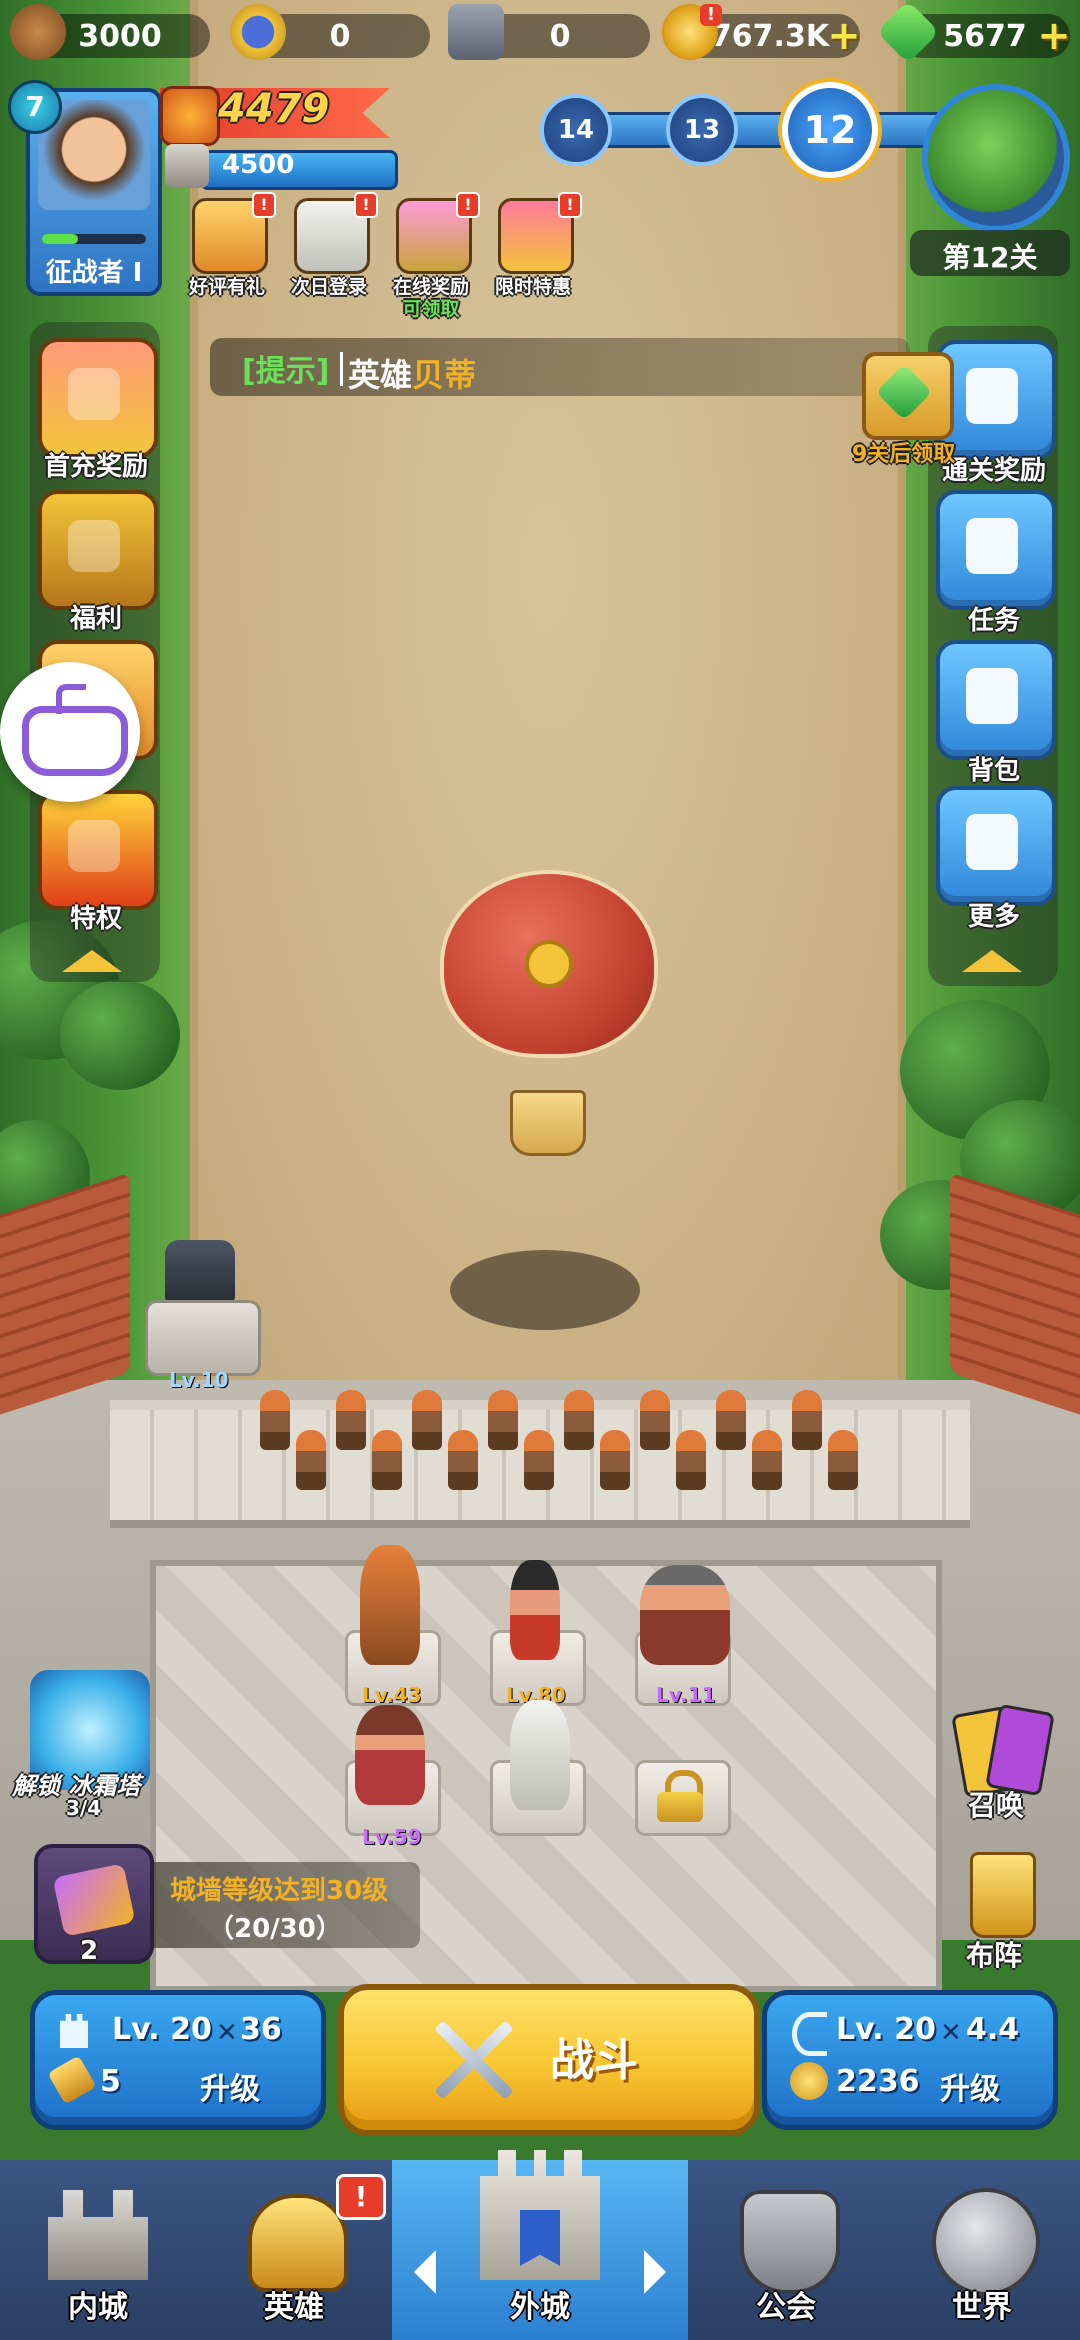 This screenshot has height=2340, width=1080. I want to click on event-alert-icon: !, so click(366, 205).